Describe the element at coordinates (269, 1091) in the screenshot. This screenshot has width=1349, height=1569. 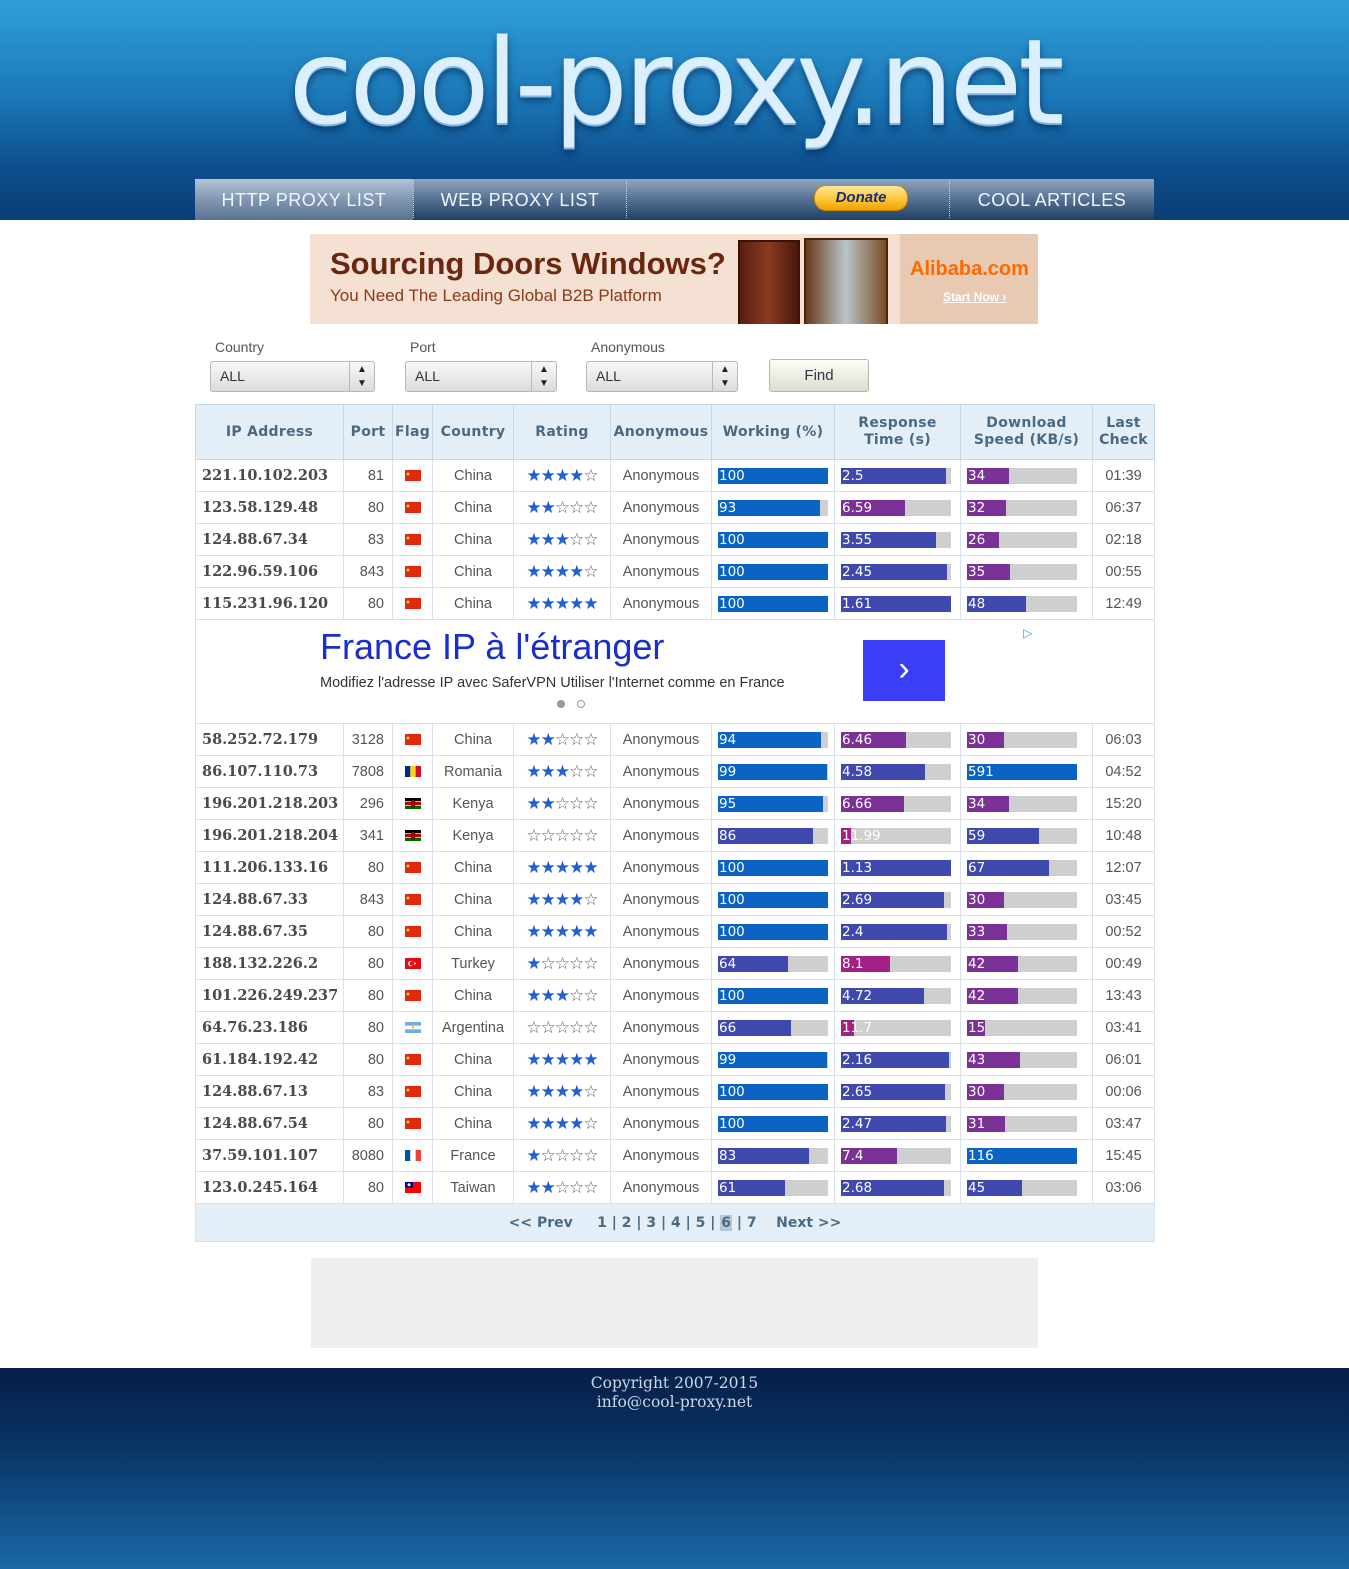
I see `ip-address-cell: 124.88.67.13` at that location.